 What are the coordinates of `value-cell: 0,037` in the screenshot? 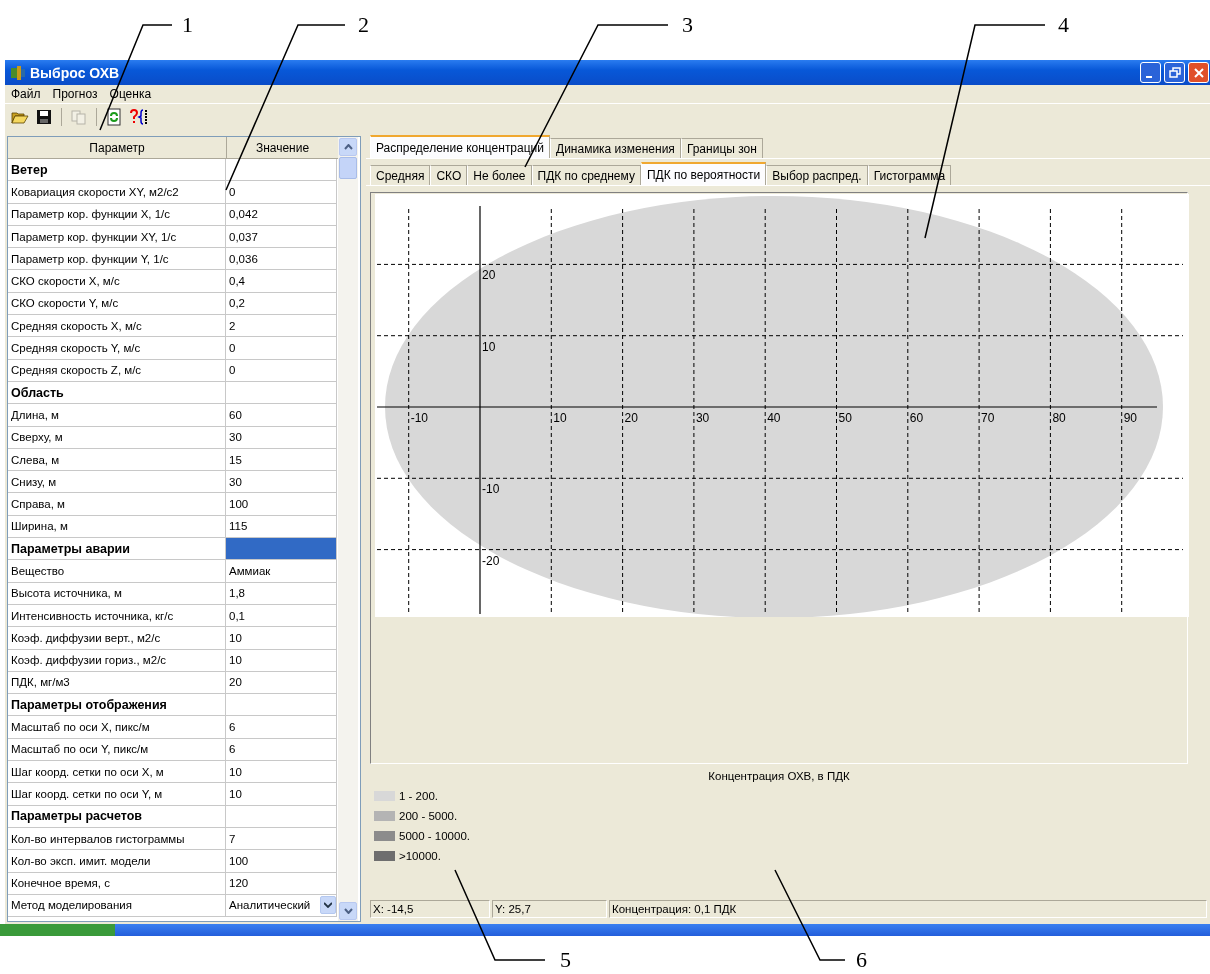 It's located at (281, 237).